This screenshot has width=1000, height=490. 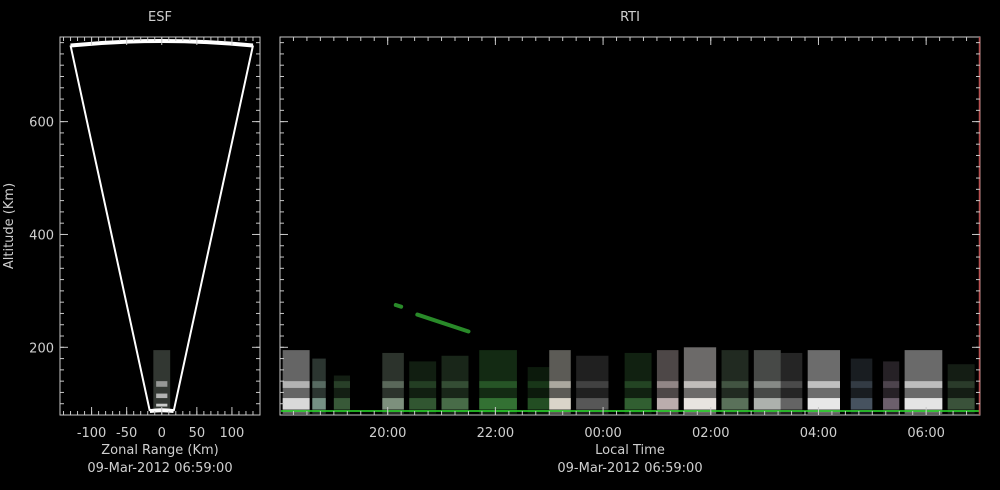 I want to click on esf-timestamp: 09-Mar-2012 06:59:00, so click(x=159, y=468).